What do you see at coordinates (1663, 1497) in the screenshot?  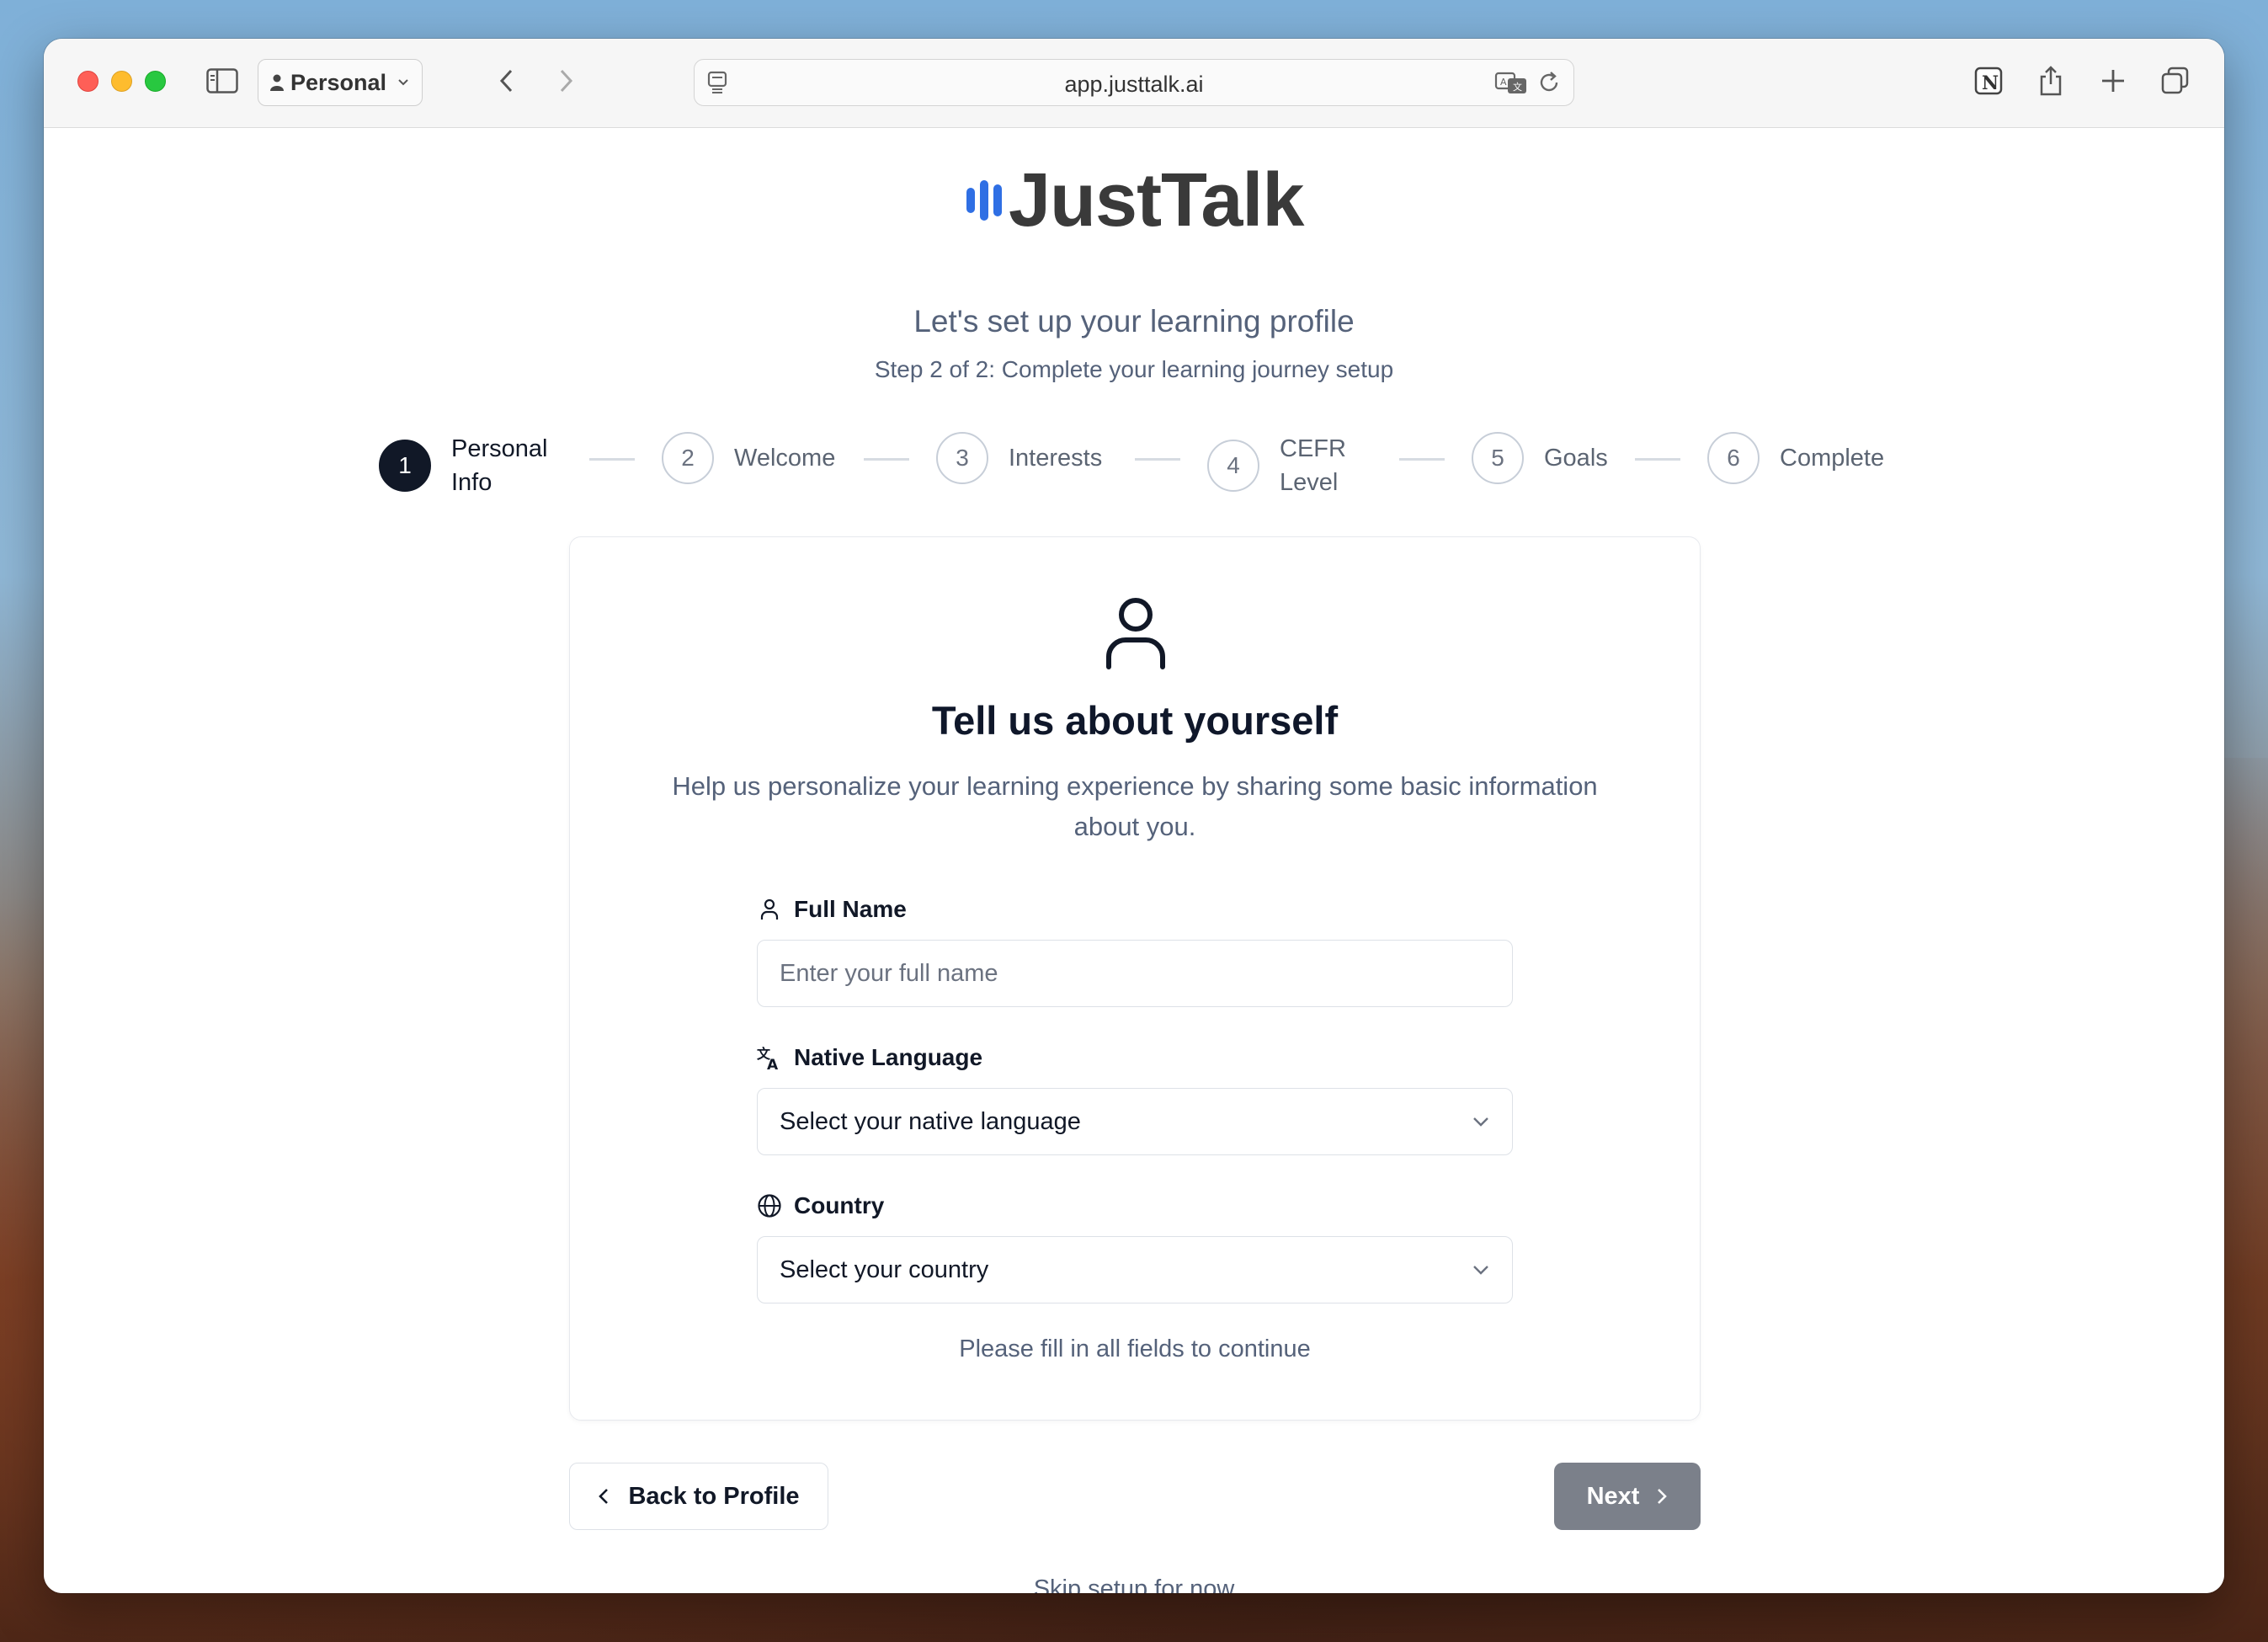 I see `chevron-right-icon` at bounding box center [1663, 1497].